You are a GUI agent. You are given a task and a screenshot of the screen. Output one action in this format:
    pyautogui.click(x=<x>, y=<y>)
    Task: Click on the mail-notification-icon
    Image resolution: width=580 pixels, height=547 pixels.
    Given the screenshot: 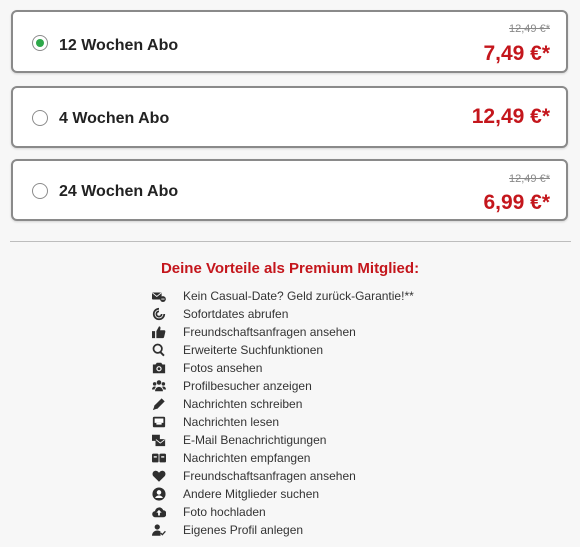 What is the action you would take?
    pyautogui.click(x=159, y=440)
    